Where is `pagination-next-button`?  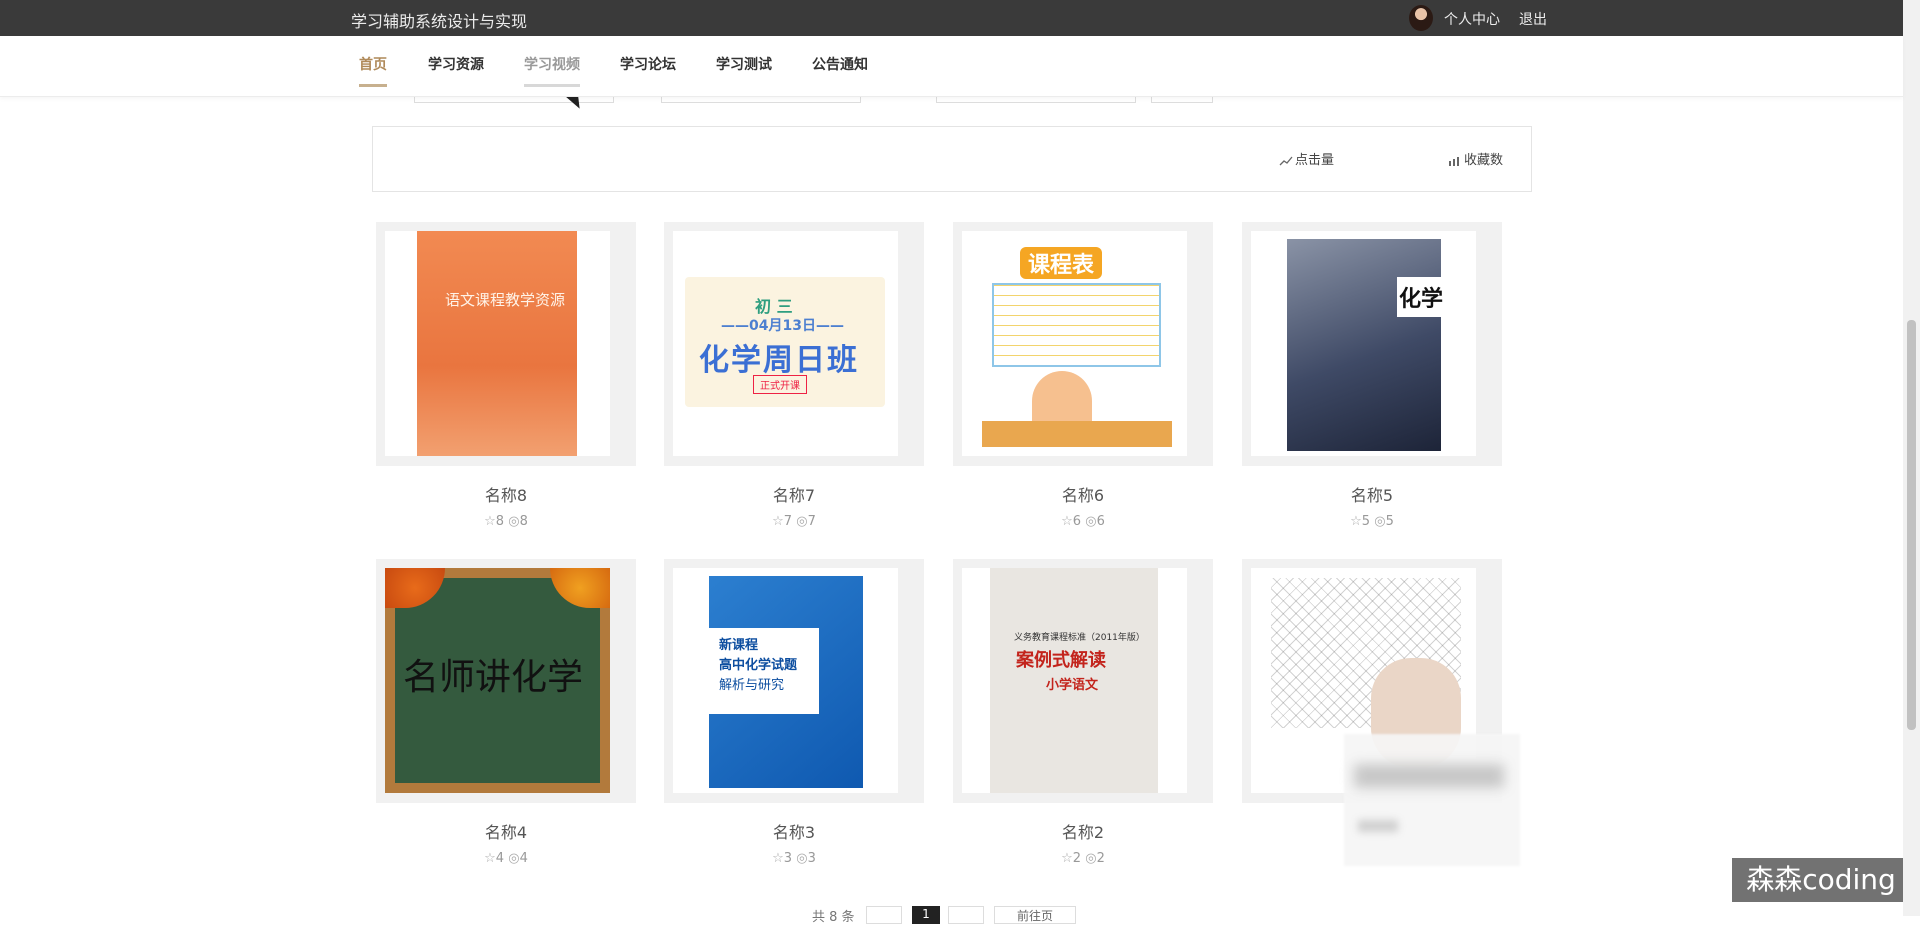
pagination-next-button is located at coordinates (966, 915).